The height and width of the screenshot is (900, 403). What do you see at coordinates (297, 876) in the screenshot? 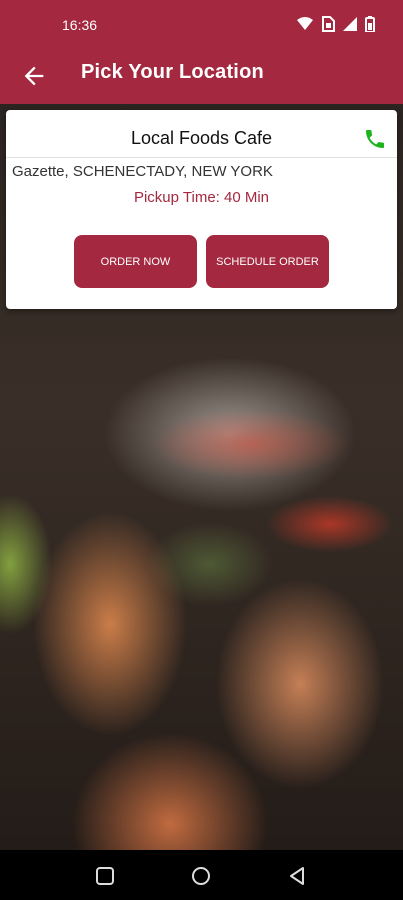
I see `back-icon` at bounding box center [297, 876].